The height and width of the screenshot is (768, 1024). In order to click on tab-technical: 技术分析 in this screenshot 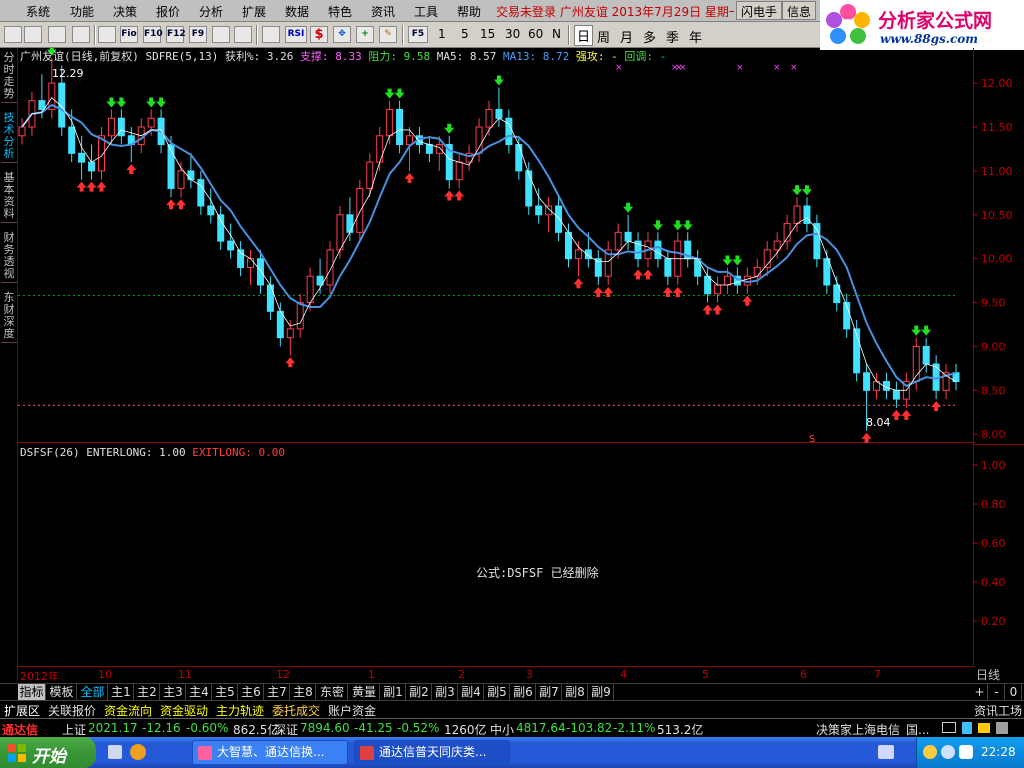, I will do `click(9, 136)`.